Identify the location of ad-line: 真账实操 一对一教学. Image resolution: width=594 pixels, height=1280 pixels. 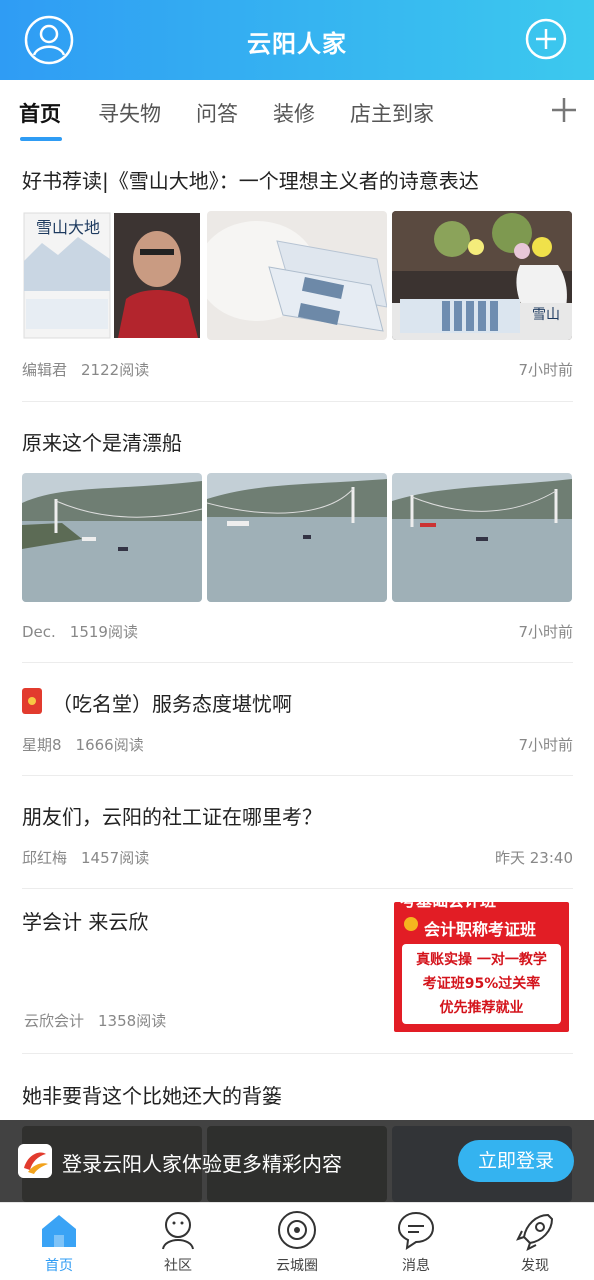
(481, 960).